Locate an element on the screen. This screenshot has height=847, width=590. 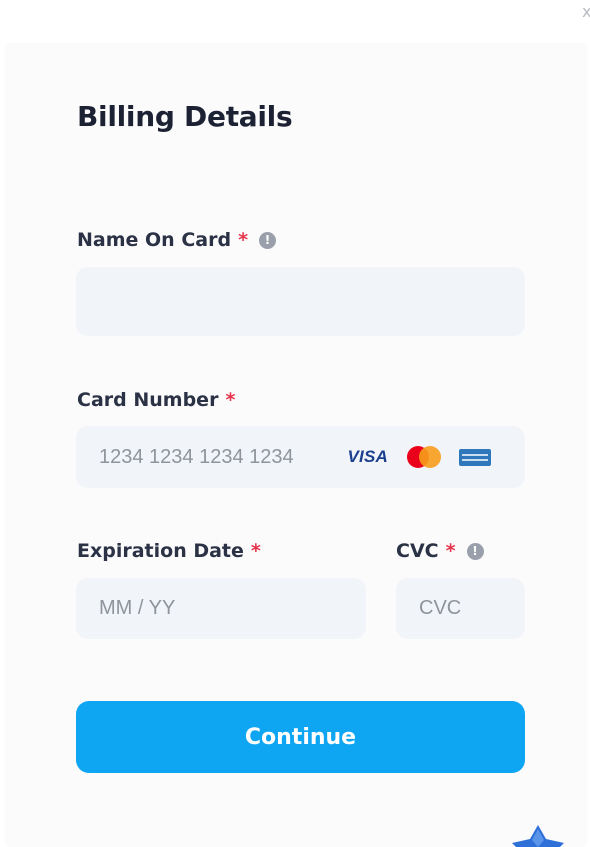
name-on-card-label-text: Name On Card is located at coordinates (154, 240).